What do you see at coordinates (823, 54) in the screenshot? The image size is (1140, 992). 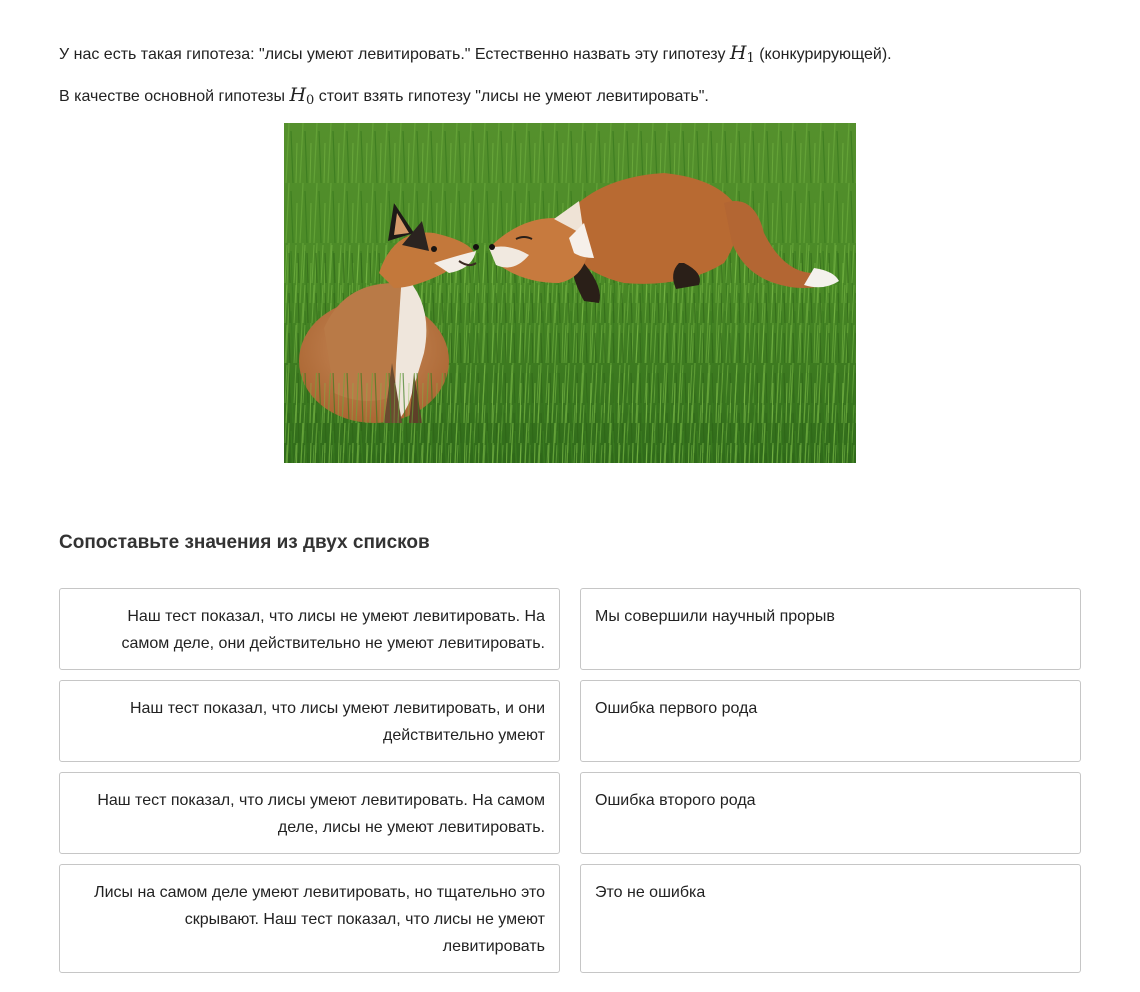 I see `intro-text-part: (конкурирующей).` at bounding box center [823, 54].